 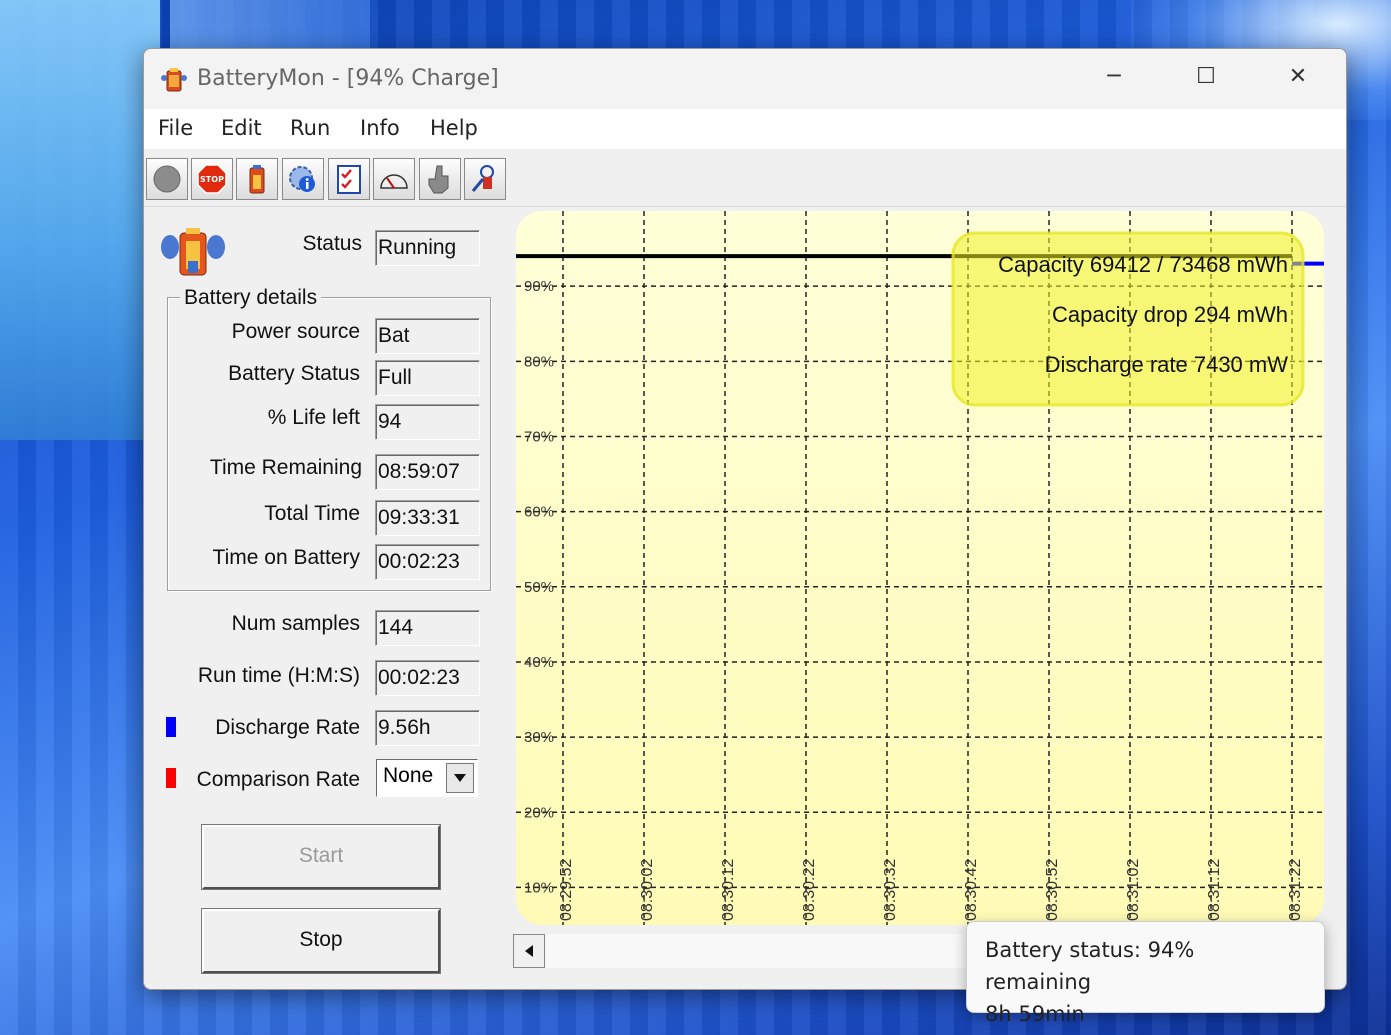 I want to click on chart-annotation: Discharge rate 7430 mW, so click(x=1167, y=364).